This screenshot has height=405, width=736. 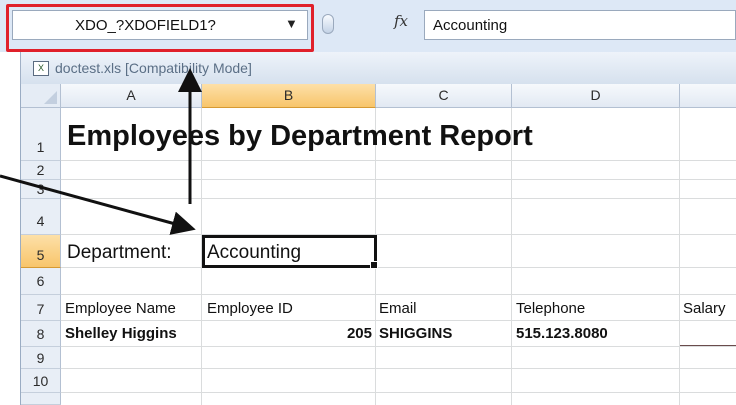 I want to click on arrow-to-active-cell, so click(x=98, y=204).